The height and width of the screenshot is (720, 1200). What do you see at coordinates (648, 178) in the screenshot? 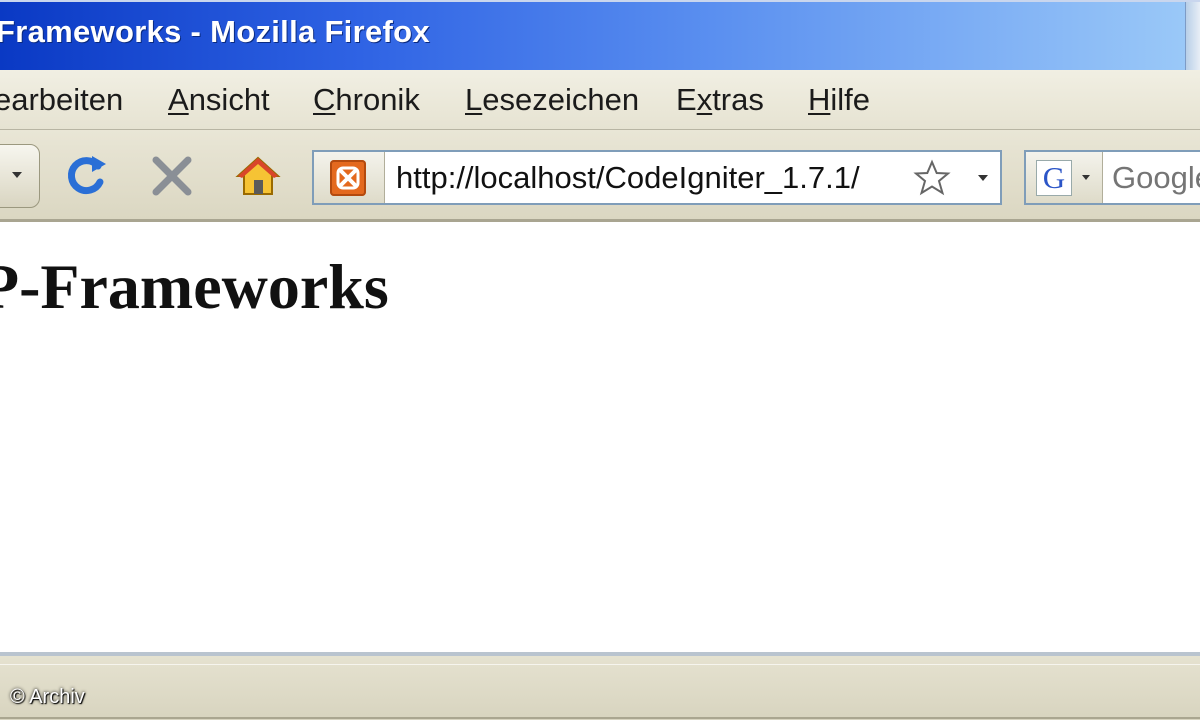
I see `url-text: http://localhost/CodeIgniter_1.7.1/` at bounding box center [648, 178].